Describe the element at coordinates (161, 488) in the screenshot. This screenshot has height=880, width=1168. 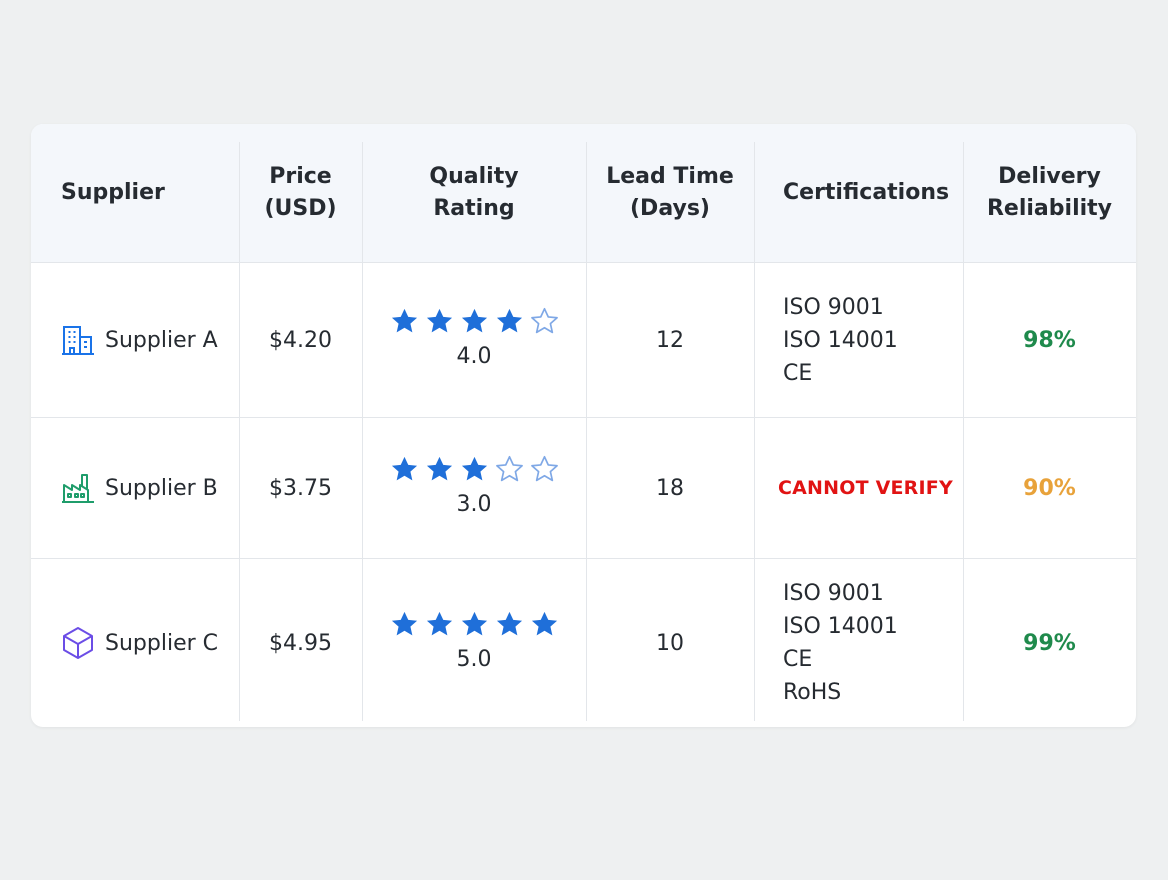
I see `supplier-name: Supplier B` at that location.